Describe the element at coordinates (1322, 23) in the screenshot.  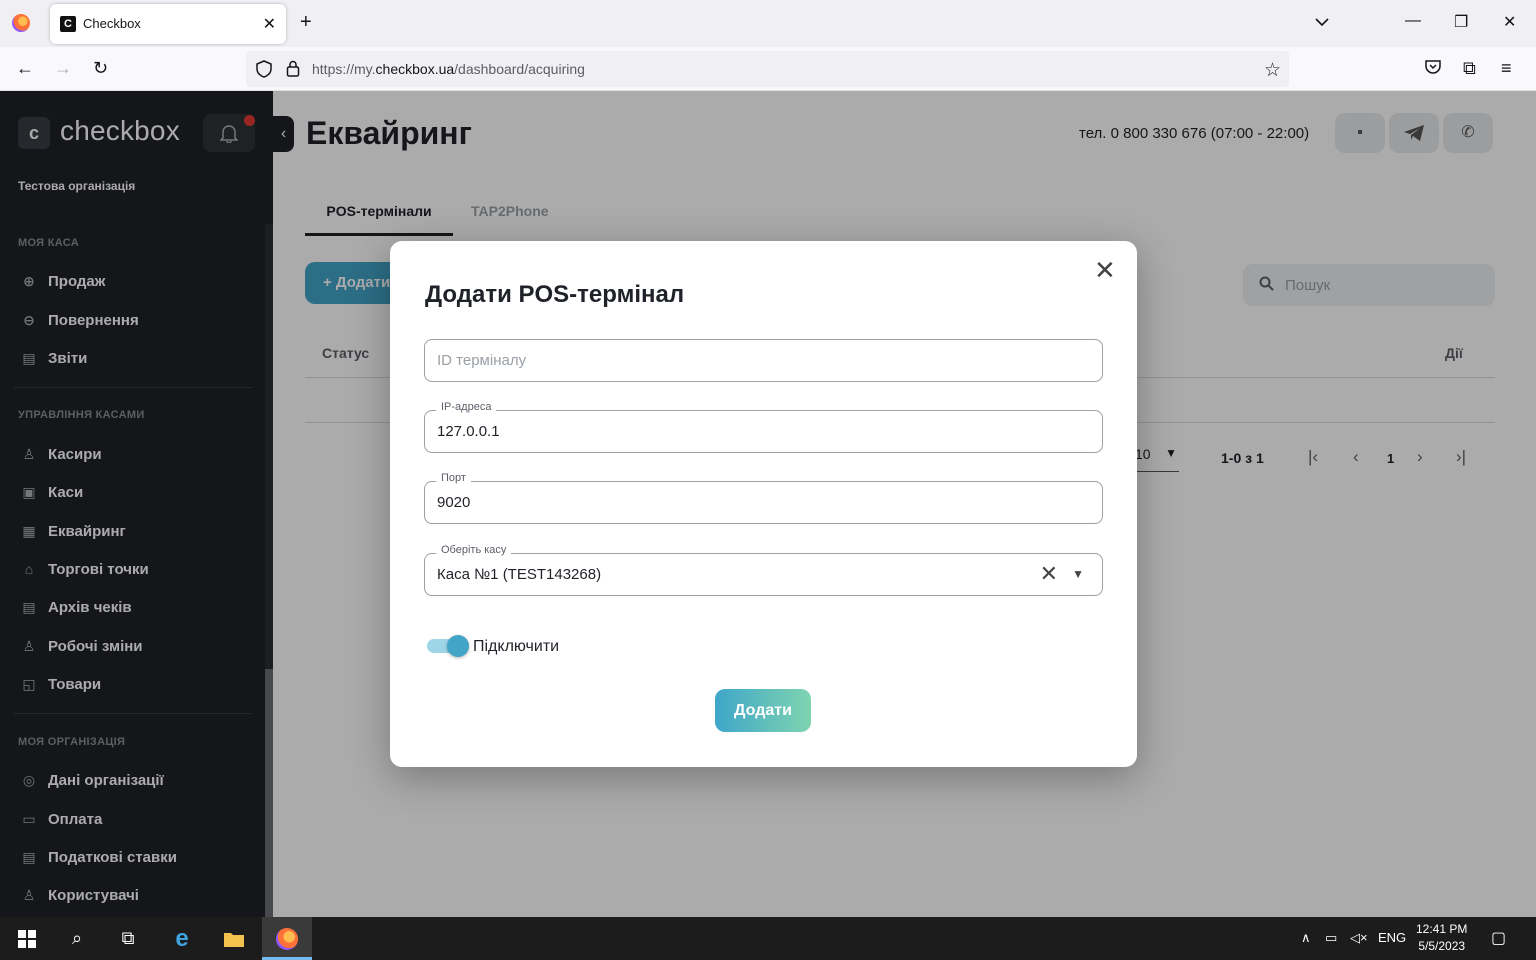
I see `list-tabs-icon` at that location.